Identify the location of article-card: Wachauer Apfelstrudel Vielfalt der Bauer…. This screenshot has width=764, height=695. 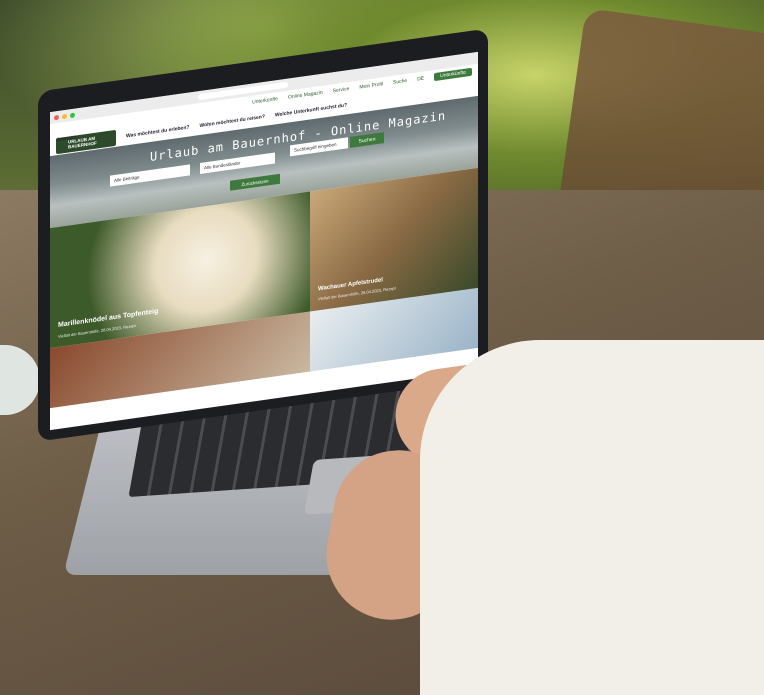
(394, 239).